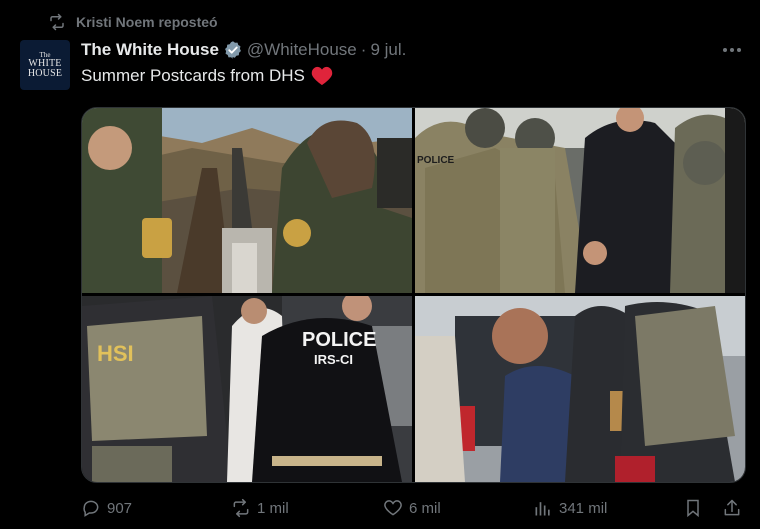 This screenshot has height=529, width=760. I want to click on views-chart-icon, so click(542, 509).